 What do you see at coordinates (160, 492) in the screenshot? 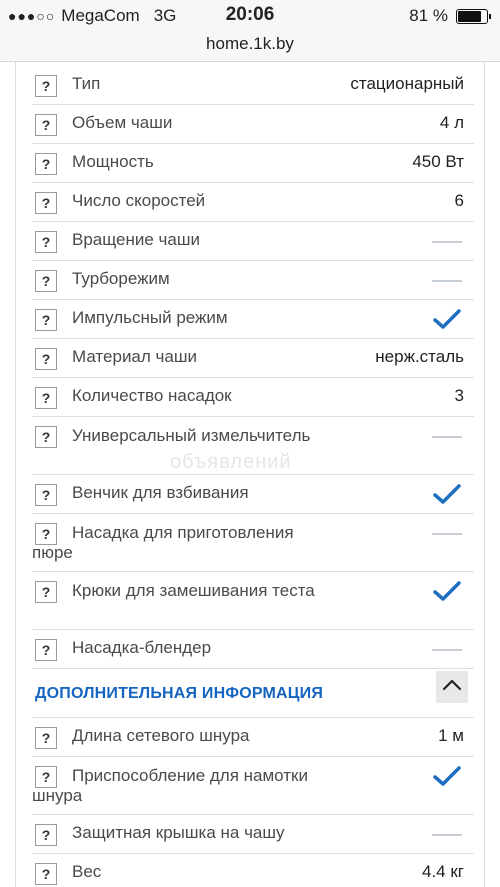
I see `spec-label: Венчик для взбивания` at bounding box center [160, 492].